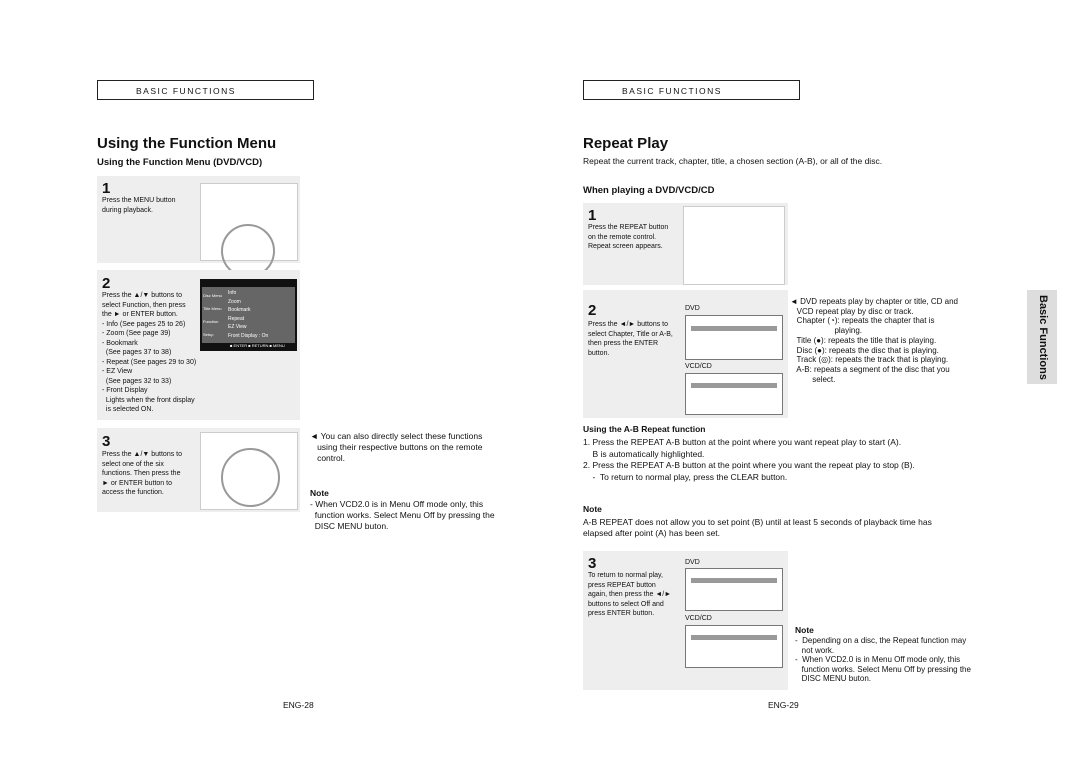 The height and width of the screenshot is (783, 1080). I want to click on step-text: - Bookmark, so click(120, 343).